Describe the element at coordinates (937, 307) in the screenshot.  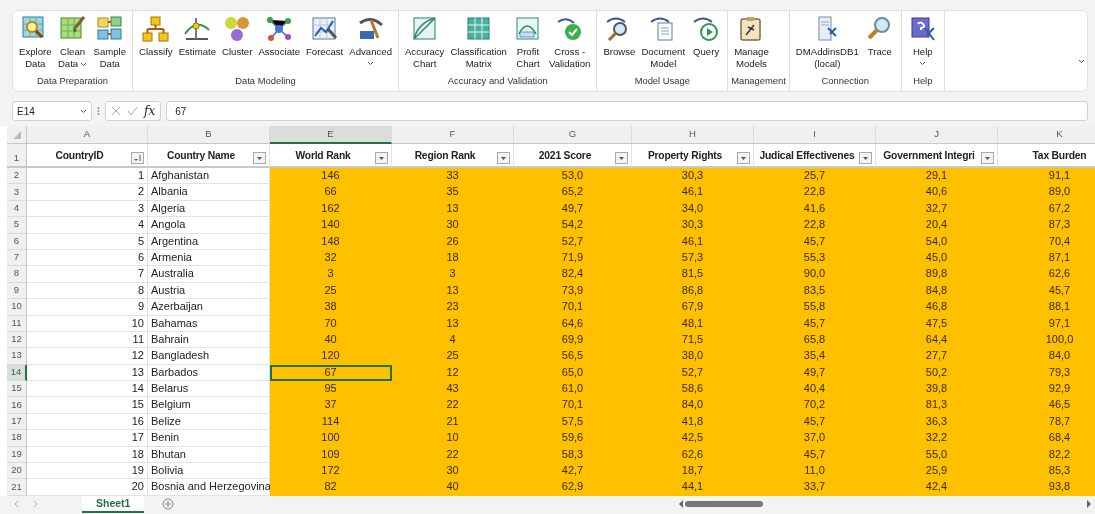
I see `table-cell: 46,8` at that location.